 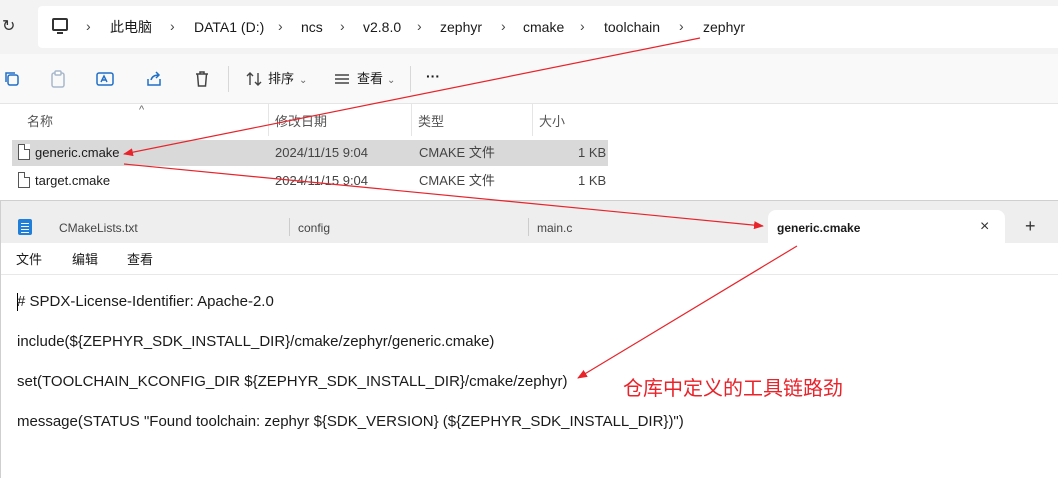 I want to click on annotation-label: 仓库中定义的工具链路劲, so click(x=733, y=389).